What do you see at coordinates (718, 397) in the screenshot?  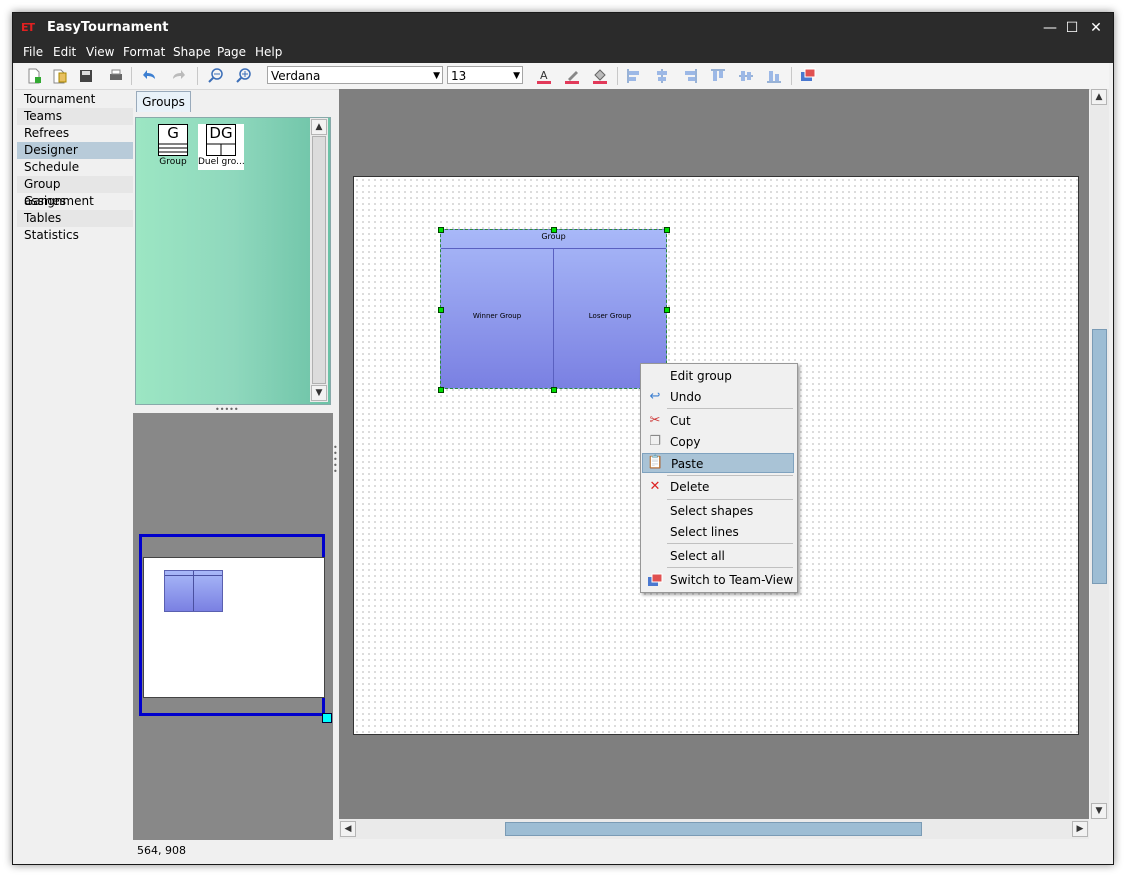 I see `ctx-undo: ↩ Undo` at bounding box center [718, 397].